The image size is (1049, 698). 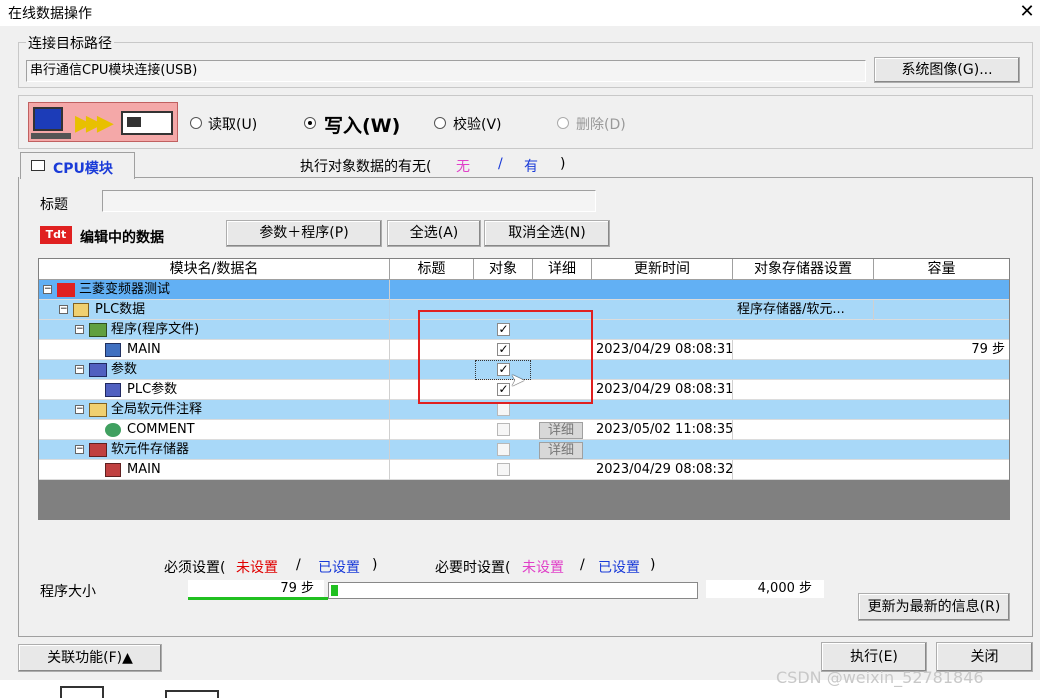 I want to click on params-program-button: 参数＋程序(P), so click(x=304, y=233).